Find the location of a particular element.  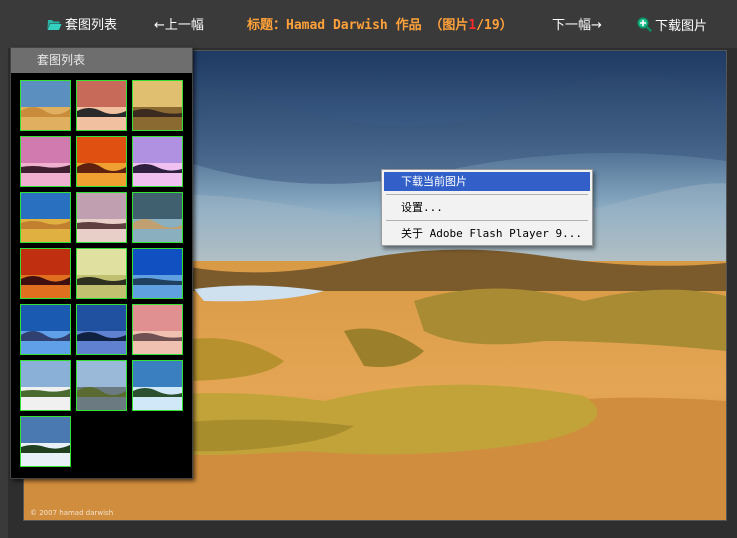

set-list-button: 套图列表 is located at coordinates (82, 26).